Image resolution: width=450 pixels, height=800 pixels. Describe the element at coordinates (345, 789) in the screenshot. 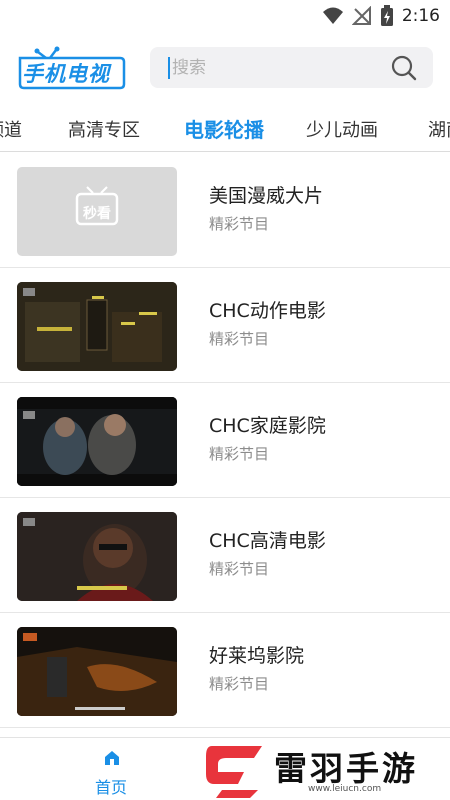

I see `watermark-url: www.leiucn.com` at that location.